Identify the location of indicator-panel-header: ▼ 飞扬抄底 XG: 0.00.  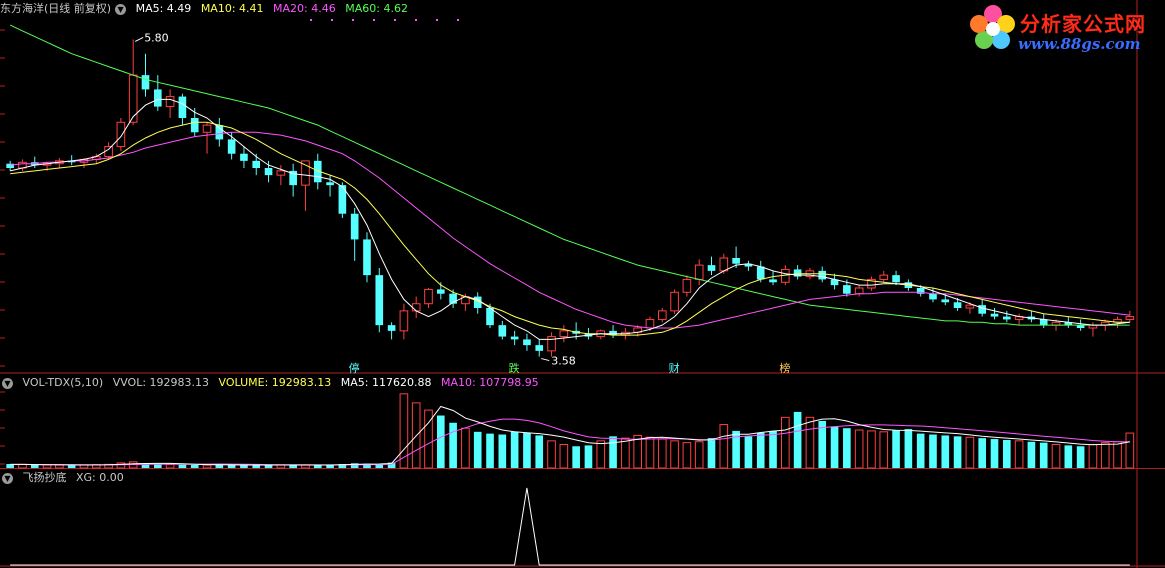
(65, 478).